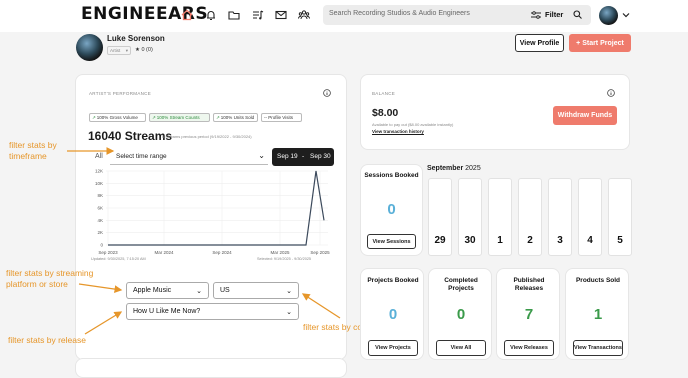 Image resolution: width=688 pixels, height=378 pixels. I want to click on annotation-line: platform or store, so click(37, 284).